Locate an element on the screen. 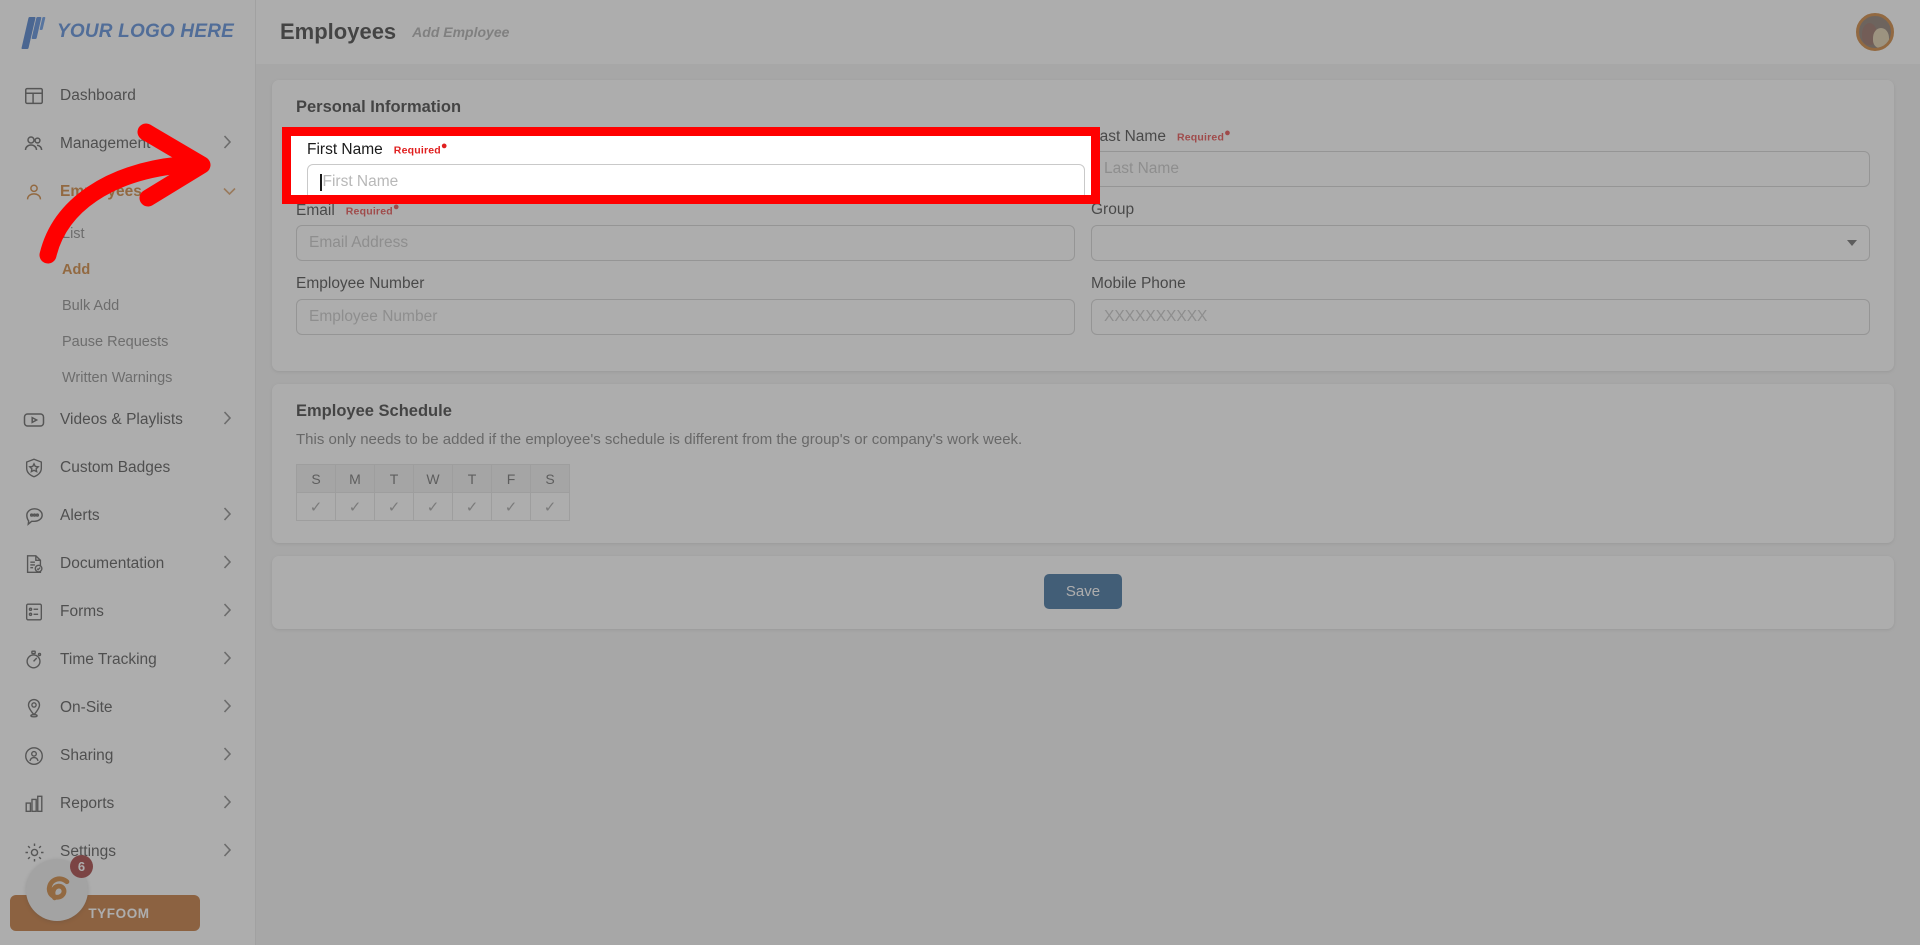  map-pin-icon is located at coordinates (34, 708).